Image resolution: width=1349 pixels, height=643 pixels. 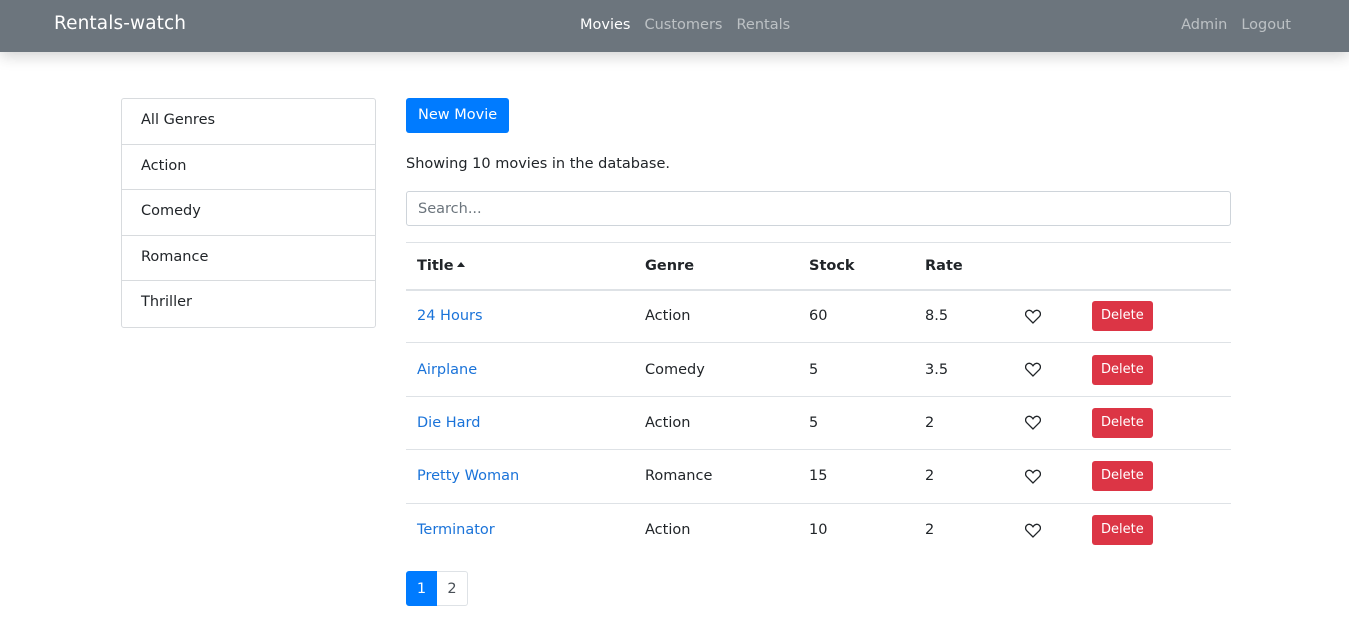 I want to click on genre-item-comedy: Comedy, so click(x=248, y=213).